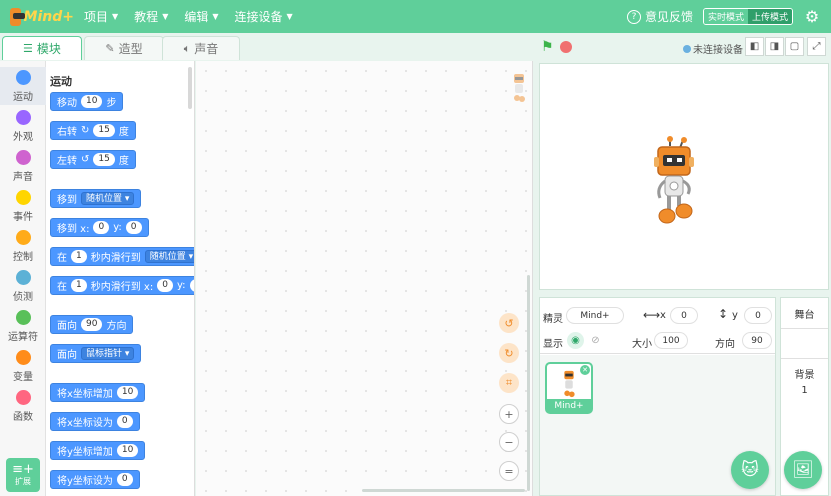 The height and width of the screenshot is (496, 831). I want to click on workspace-horizontal-scrollbar, so click(443, 490).